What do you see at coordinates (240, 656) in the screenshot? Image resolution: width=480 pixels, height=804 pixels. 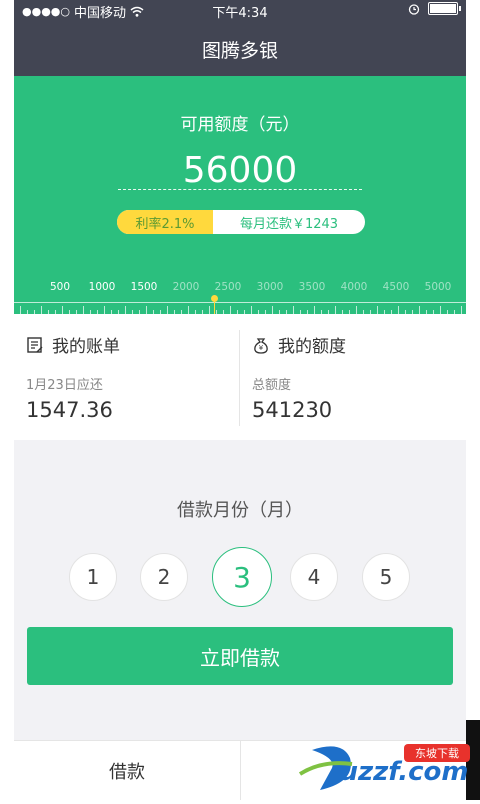 I see `borrow-now-button: 立即借款` at bounding box center [240, 656].